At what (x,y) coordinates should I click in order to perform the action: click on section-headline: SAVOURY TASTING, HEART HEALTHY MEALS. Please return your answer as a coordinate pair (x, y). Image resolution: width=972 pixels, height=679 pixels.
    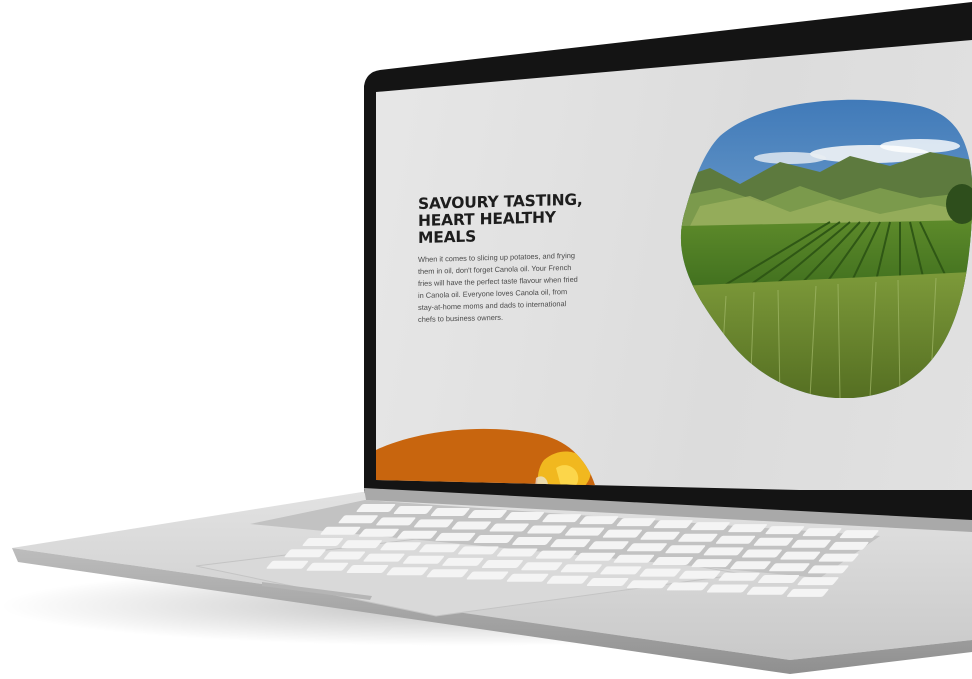
    Looking at the image, I should click on (500, 218).